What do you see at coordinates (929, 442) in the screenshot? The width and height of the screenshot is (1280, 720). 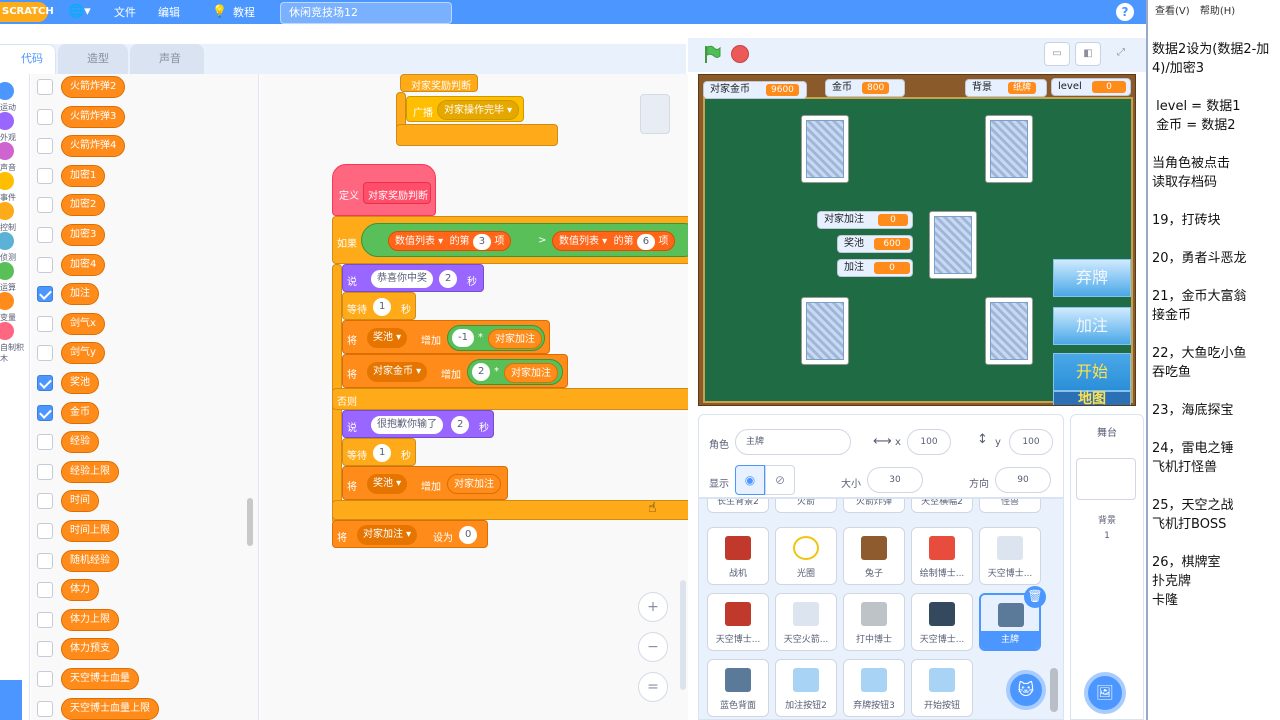 I see `x-input: 100` at bounding box center [929, 442].